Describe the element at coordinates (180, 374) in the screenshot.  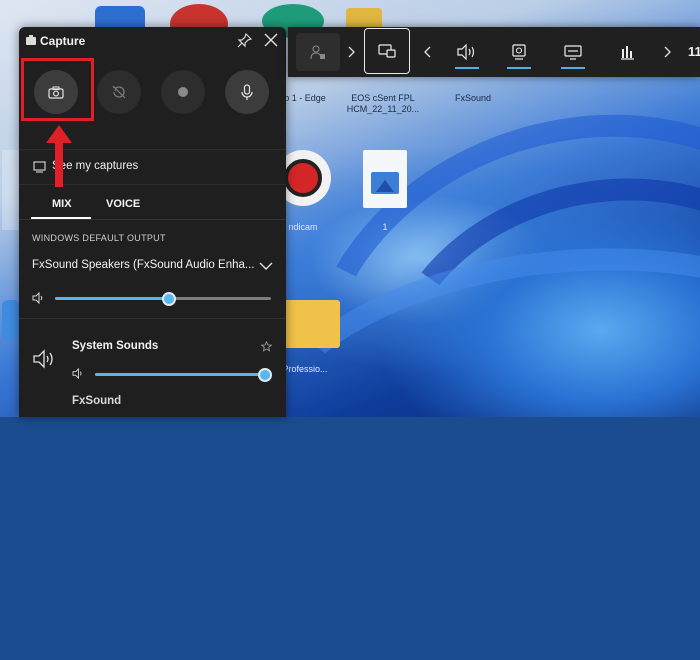
I see `system-sounds-volume-fill` at that location.